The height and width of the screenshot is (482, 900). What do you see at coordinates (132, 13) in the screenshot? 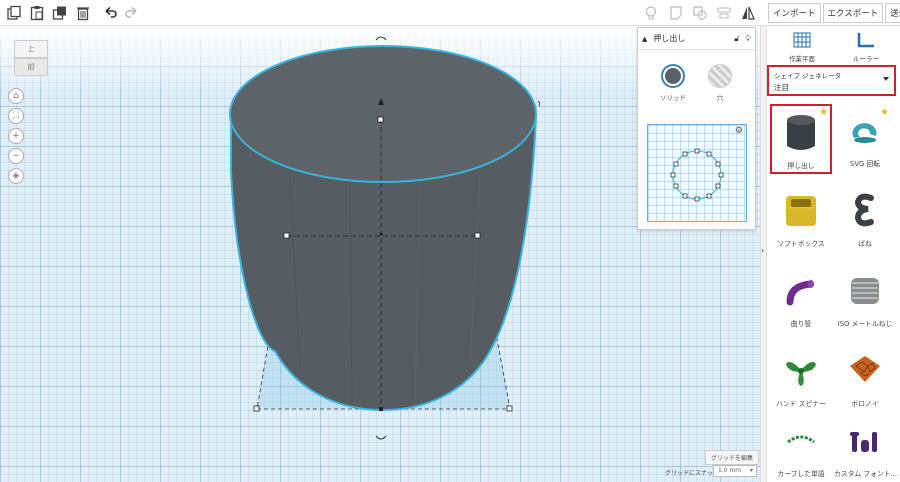
I see `redo-icon` at bounding box center [132, 13].